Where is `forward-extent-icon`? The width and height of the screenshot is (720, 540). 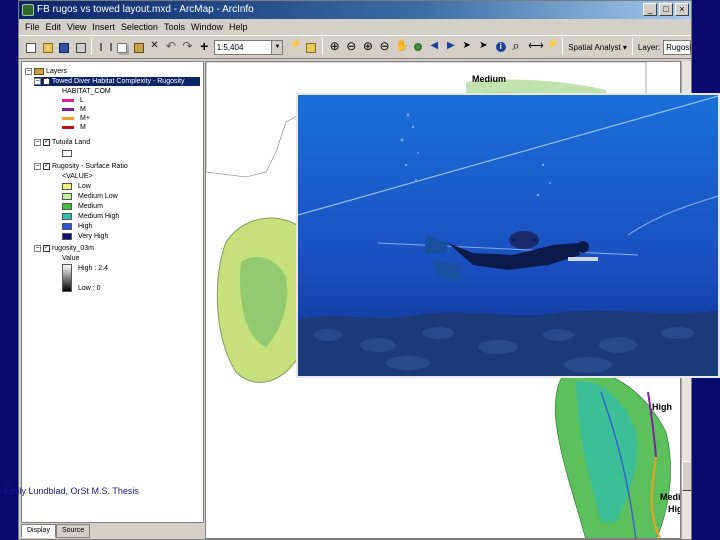 forward-extent-icon is located at coordinates (451, 47).